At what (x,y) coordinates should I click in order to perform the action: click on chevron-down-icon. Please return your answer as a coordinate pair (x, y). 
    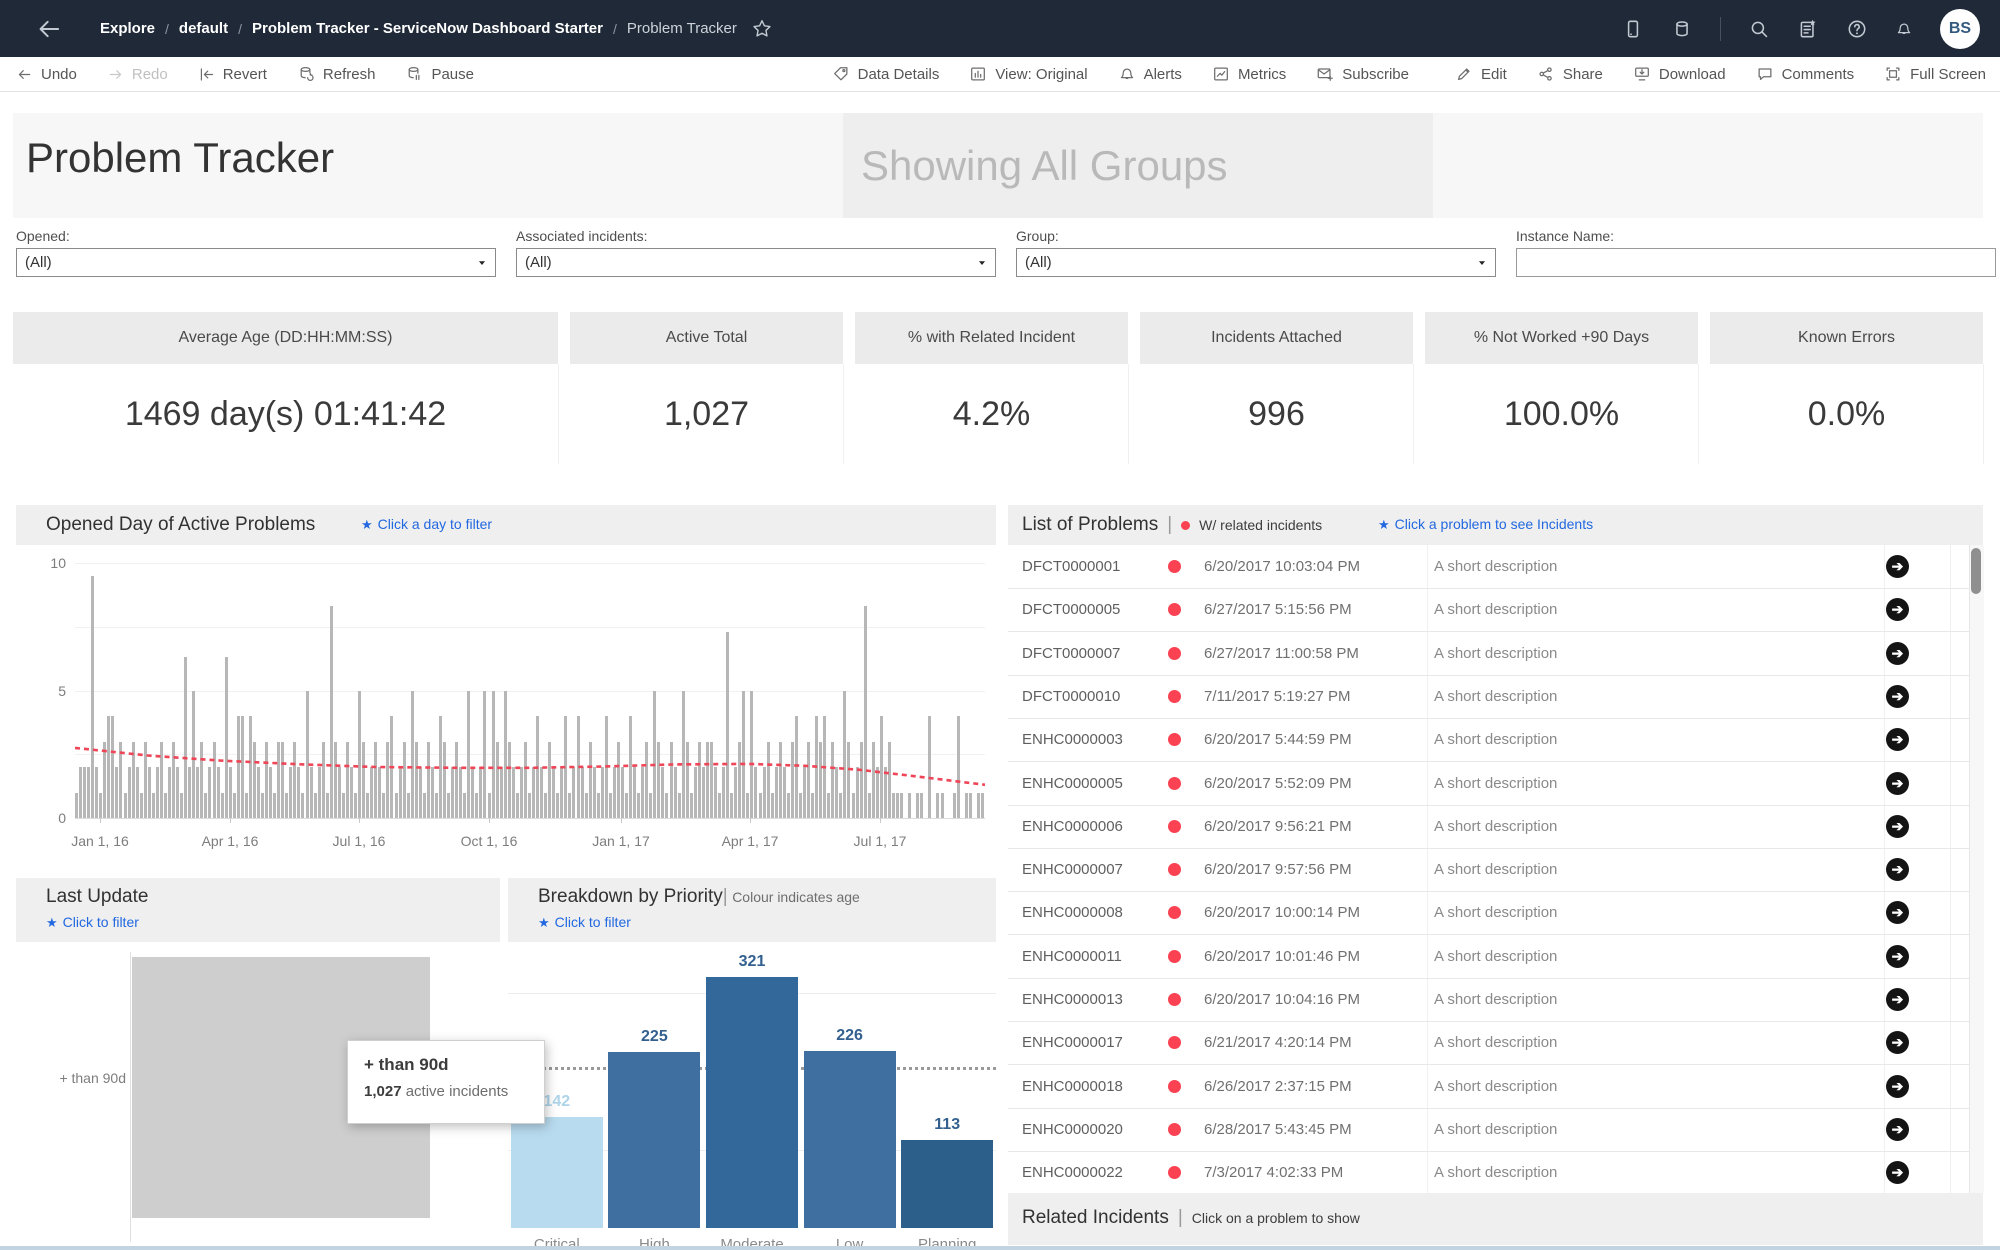
    Looking at the image, I should click on (1482, 263).